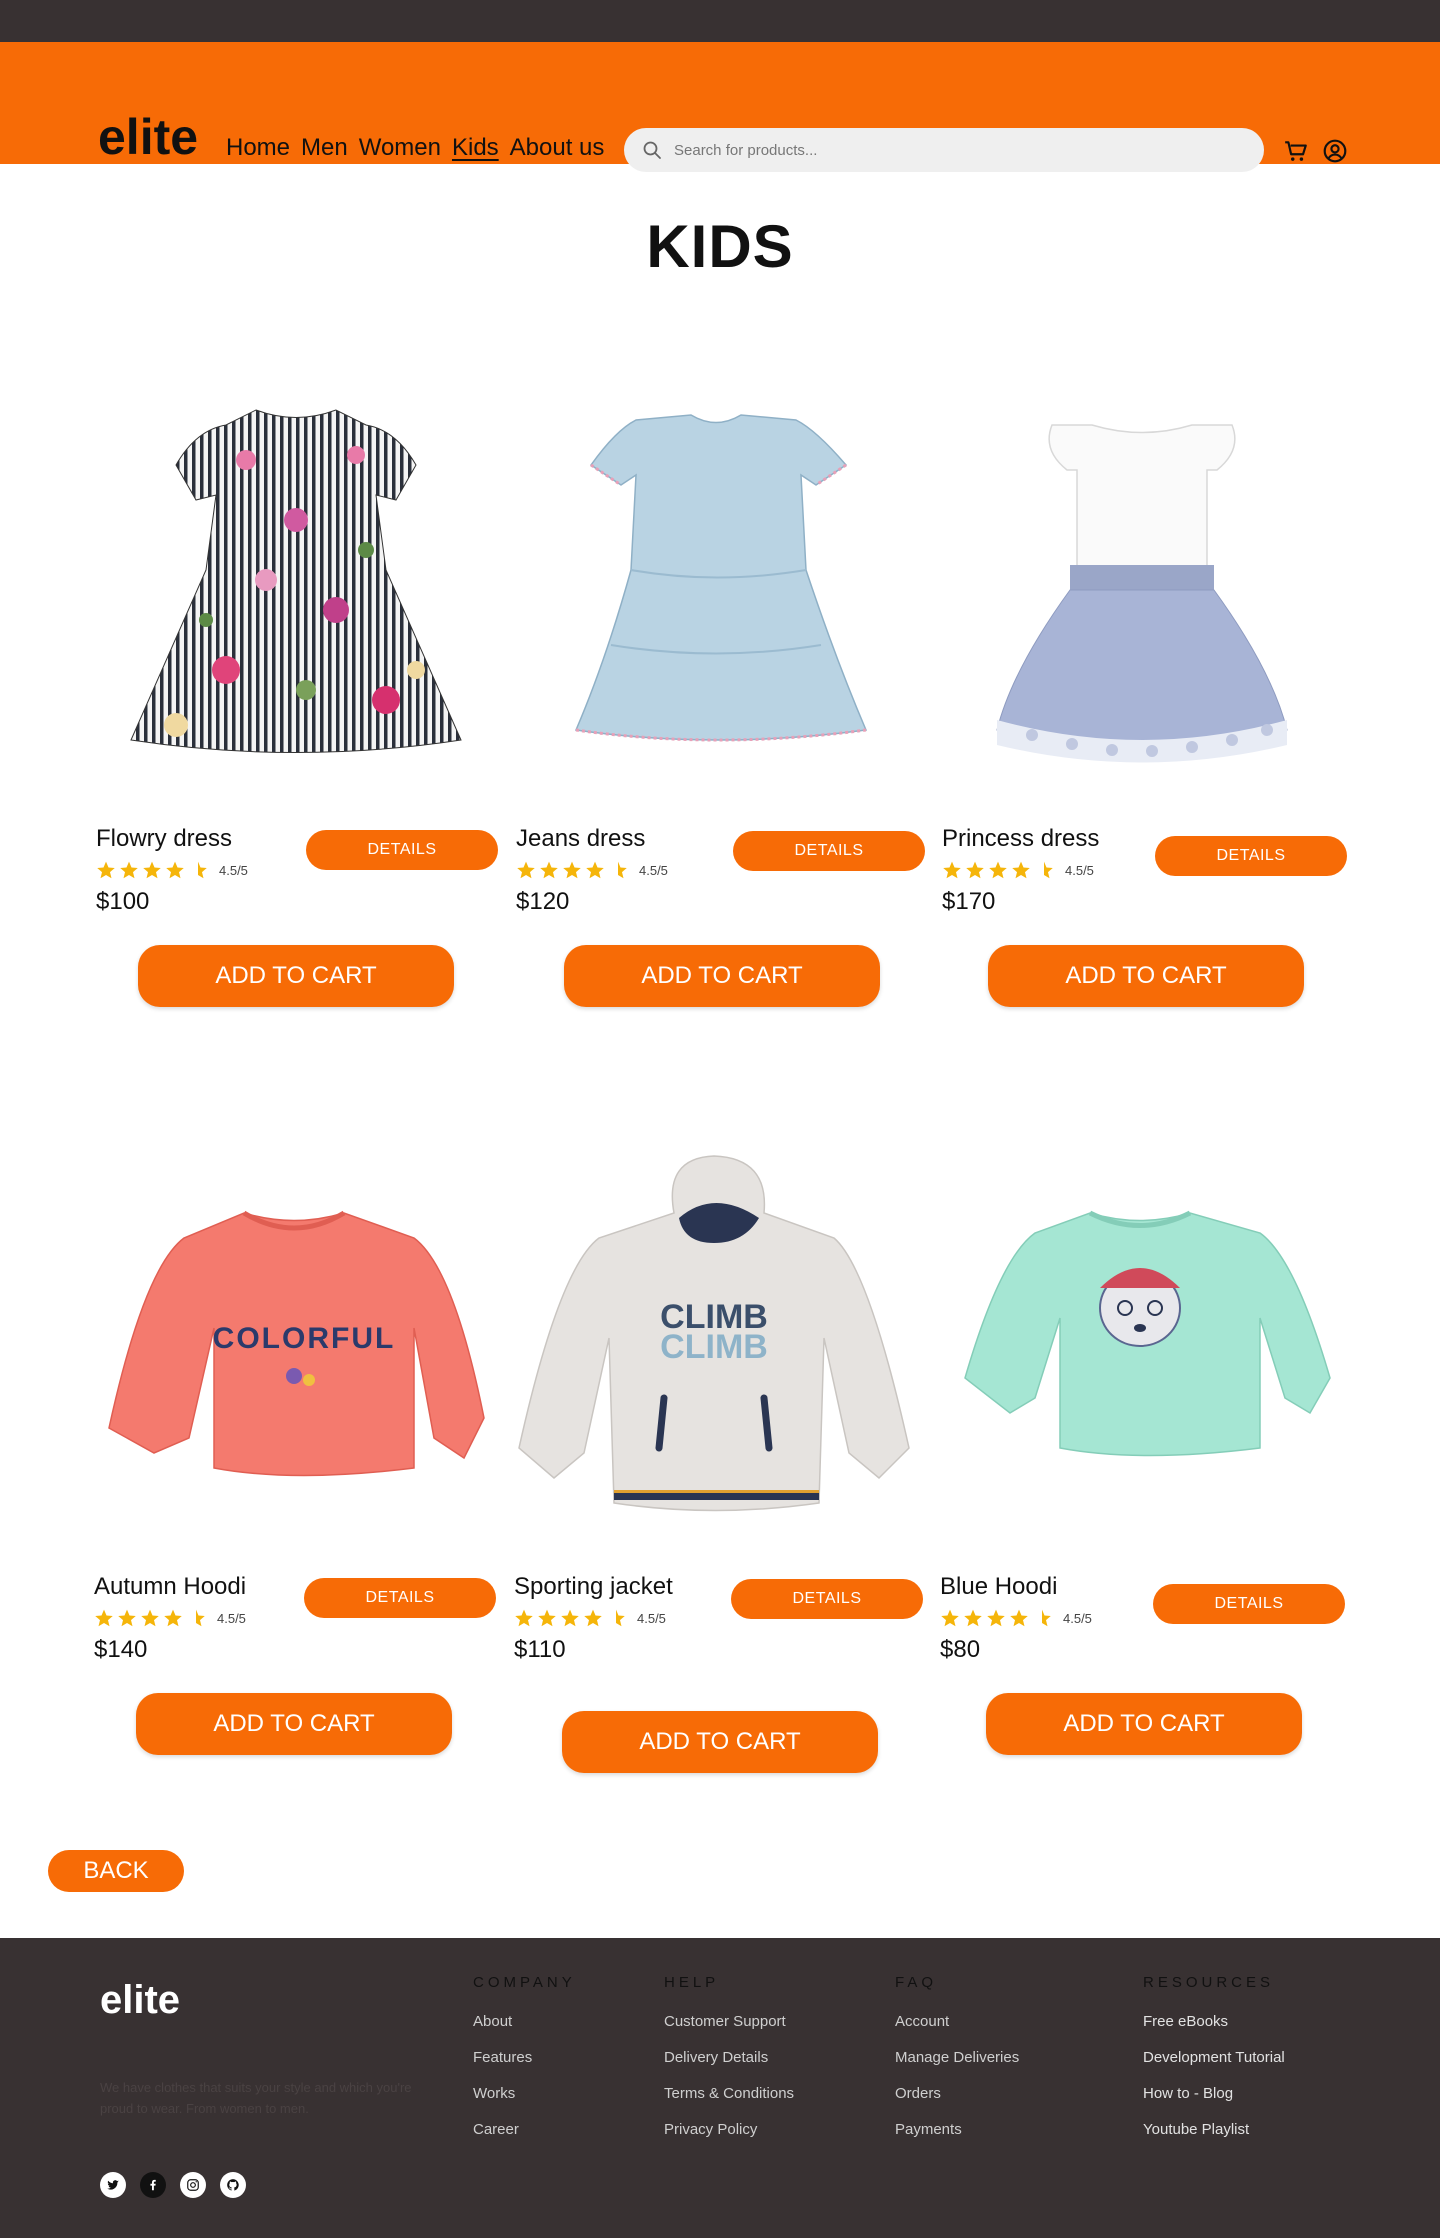  I want to click on product-image-climb-hoodie: CLIMB CLIMB, so click(714, 1318).